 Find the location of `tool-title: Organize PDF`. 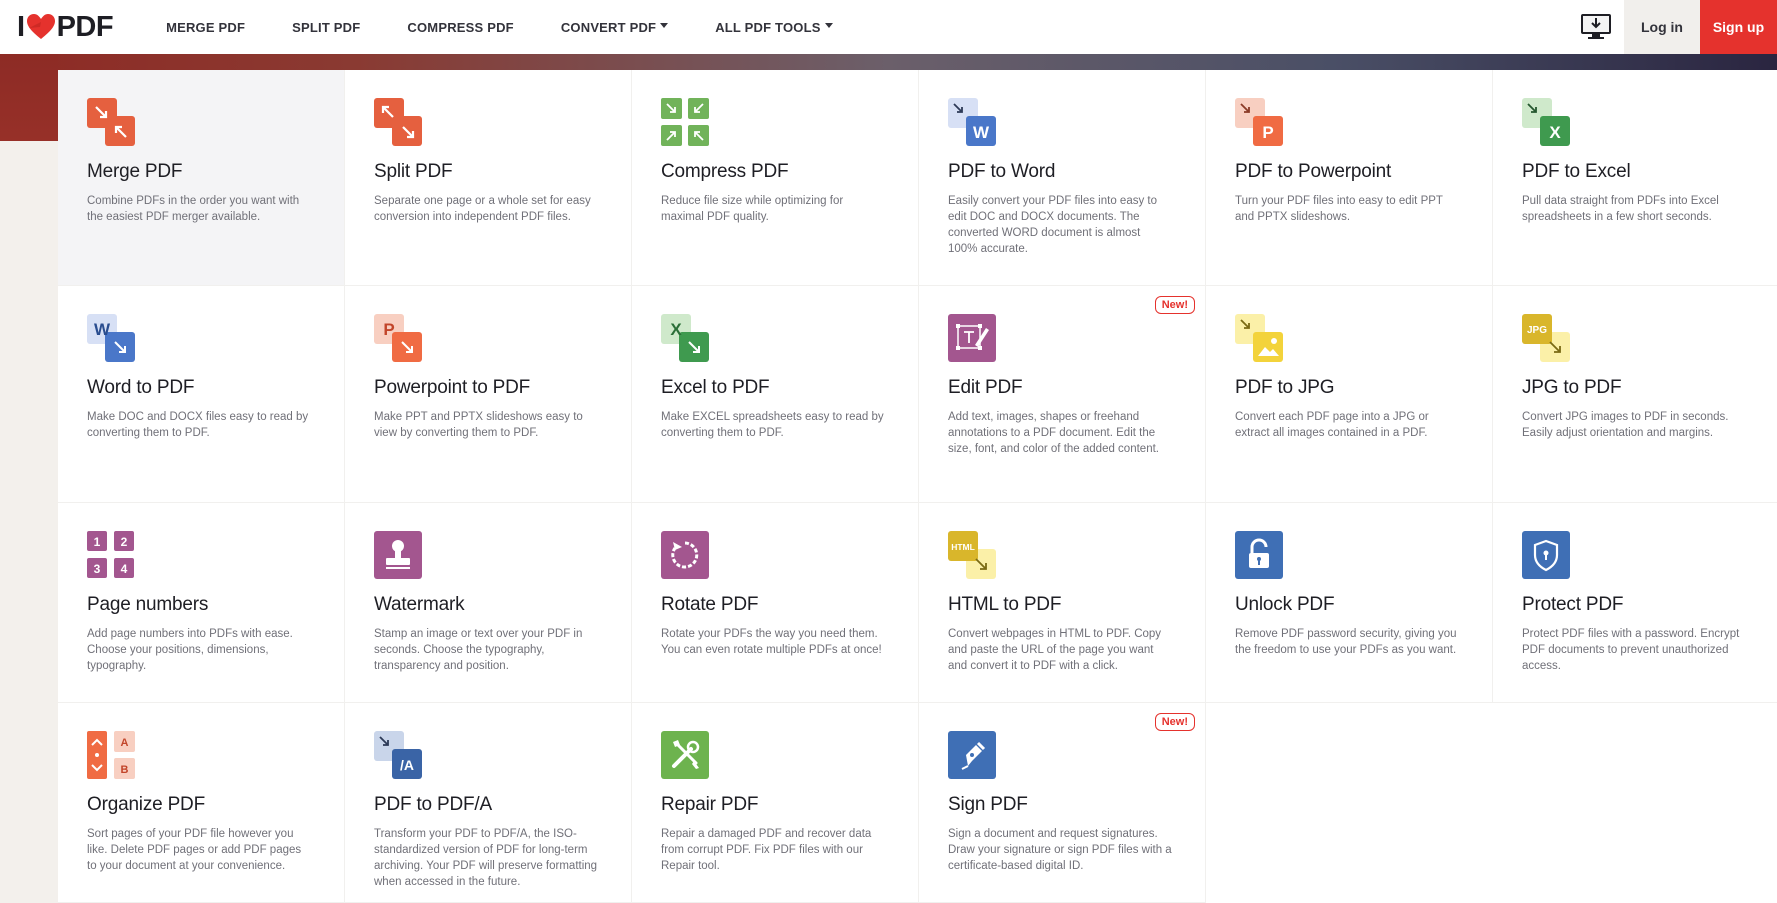

tool-title: Organize PDF is located at coordinates (146, 804).